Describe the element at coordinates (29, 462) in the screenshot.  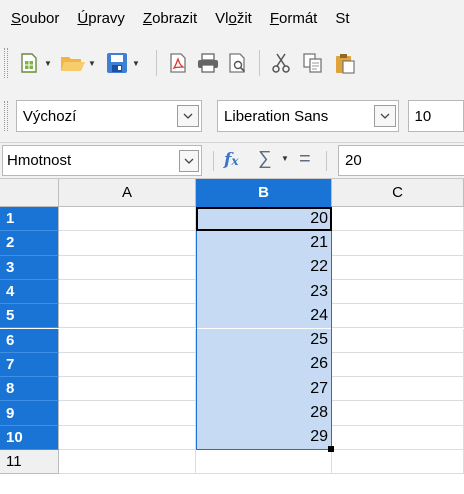
I see `row-header-11: 11` at that location.